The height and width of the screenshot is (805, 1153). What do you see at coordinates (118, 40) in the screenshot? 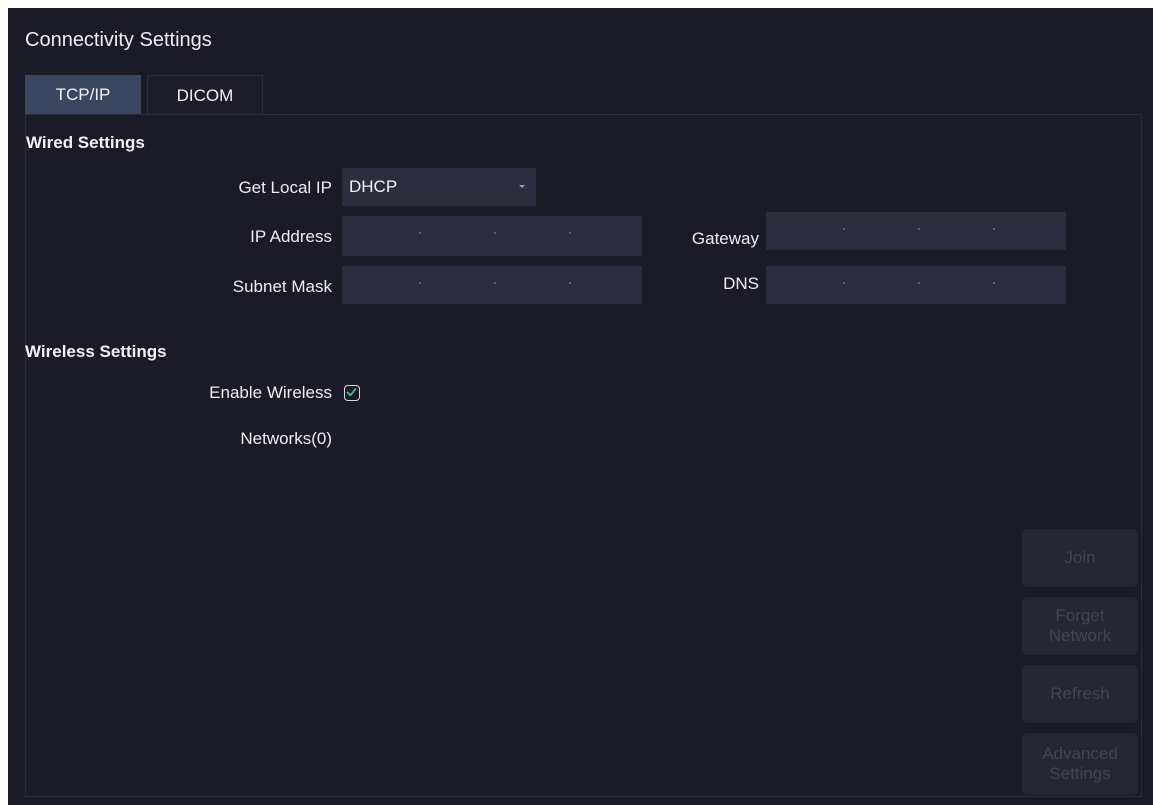
I see `window-title: Connectivity Settings` at bounding box center [118, 40].